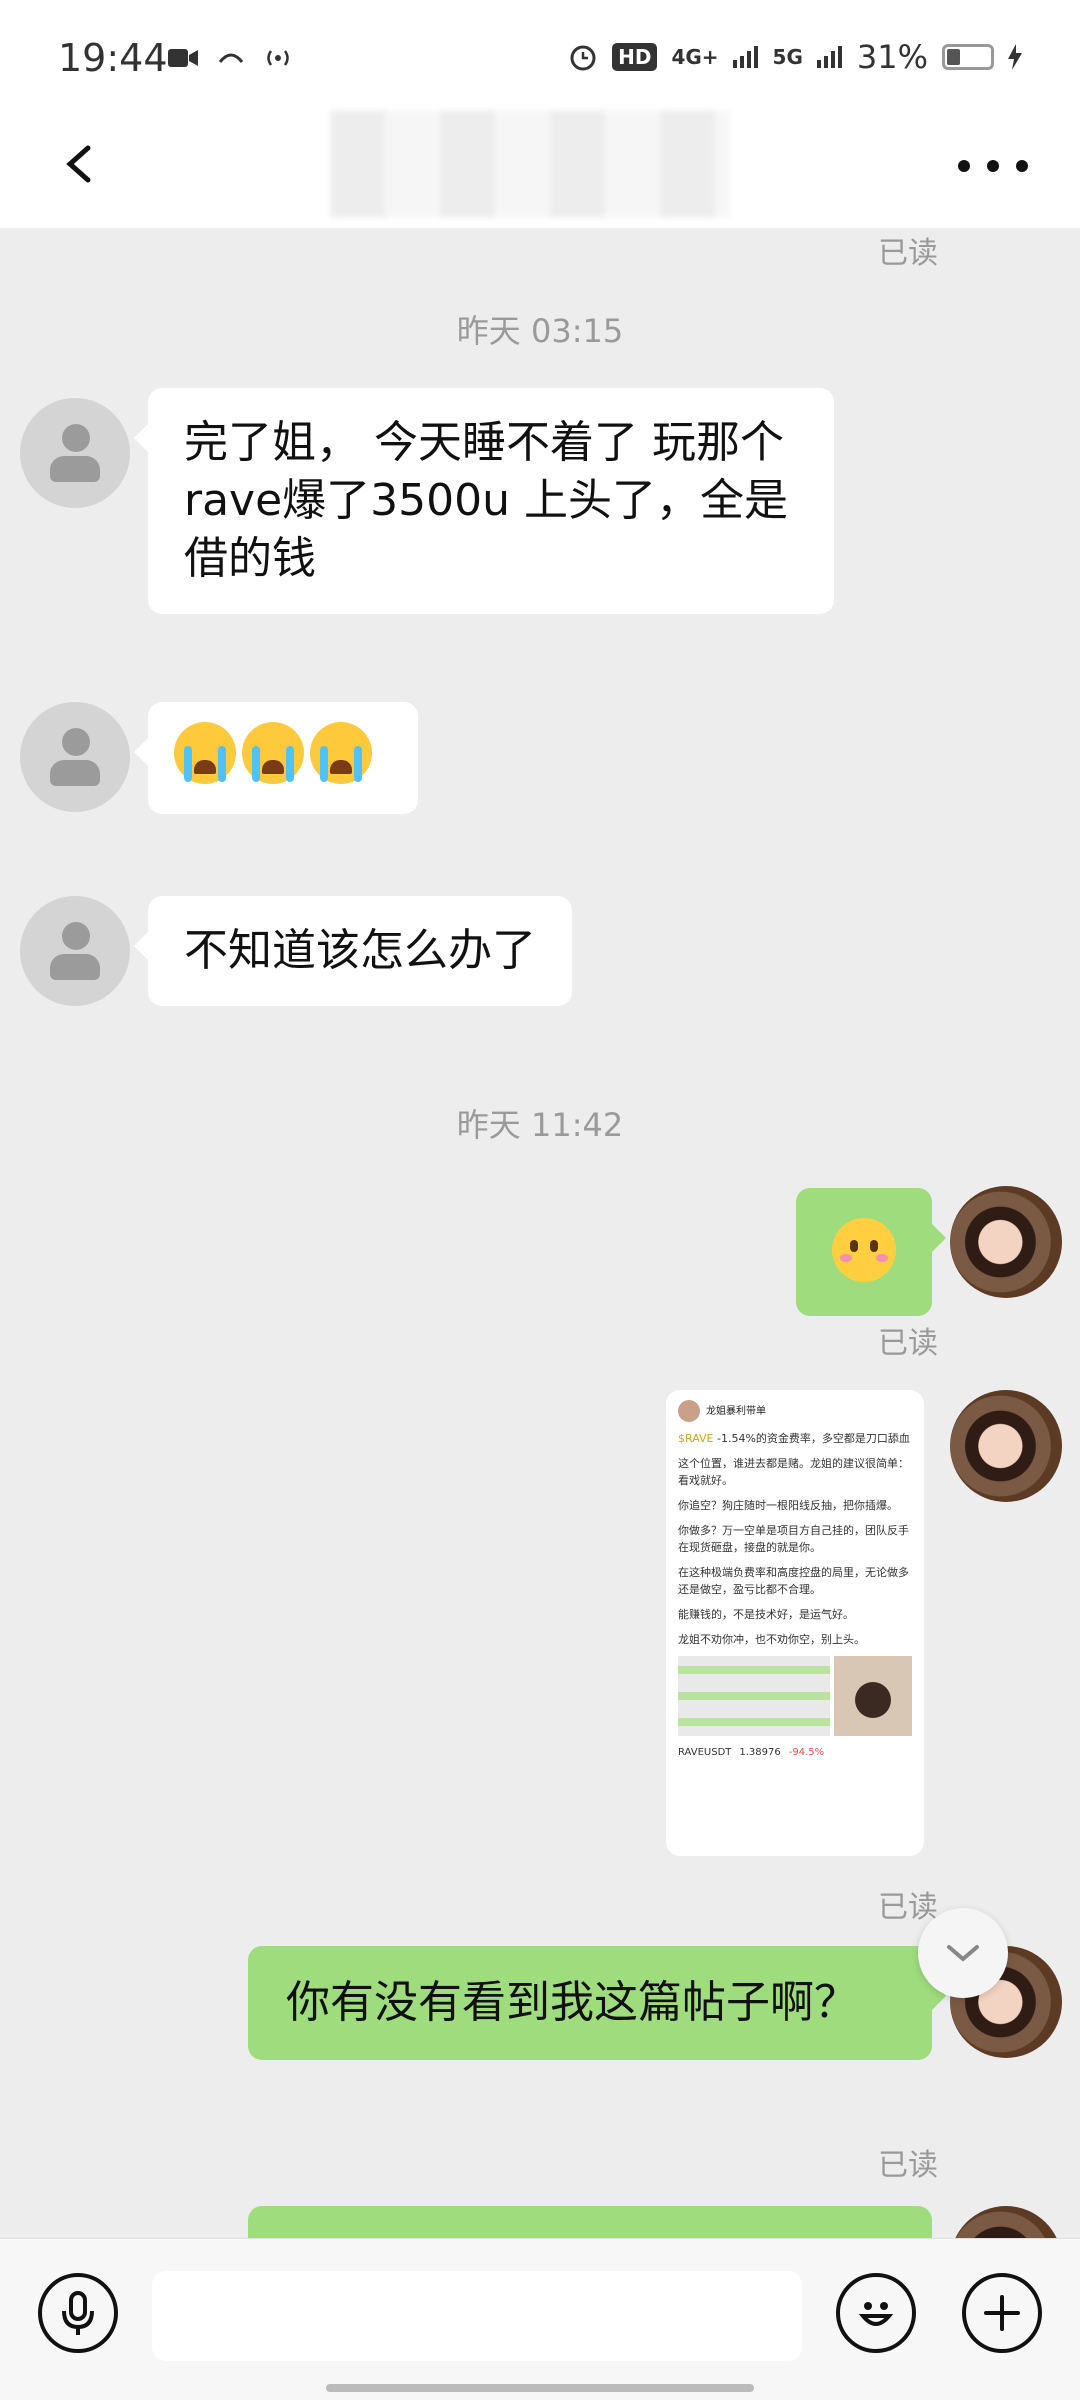 This screenshot has width=1080, height=2400. I want to click on post-ticker: RAVEUSDT 1.38976 -94.5%, so click(795, 1752).